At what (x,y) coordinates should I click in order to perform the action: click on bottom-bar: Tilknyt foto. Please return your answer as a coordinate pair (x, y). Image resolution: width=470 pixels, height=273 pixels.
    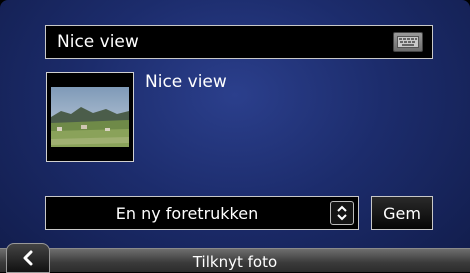
    Looking at the image, I should click on (235, 258).